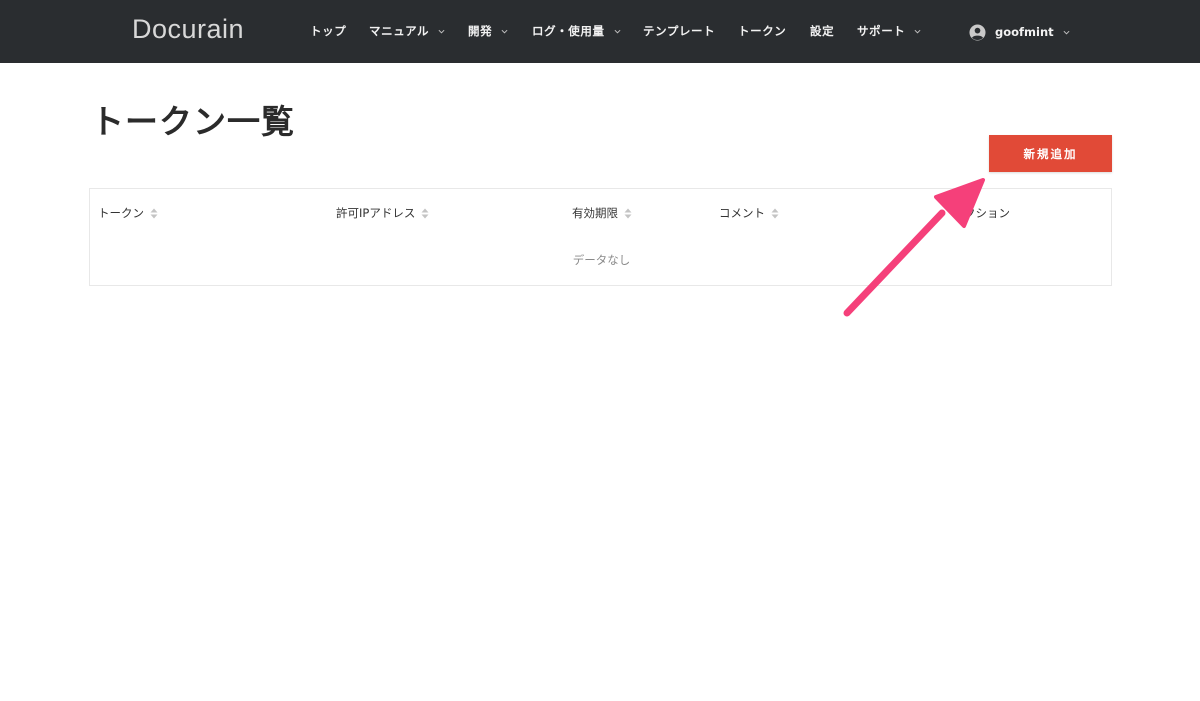 Image resolution: width=1200 pixels, height=701 pixels. I want to click on column-header-allowed-ip: 許可IPアドレス, so click(382, 213).